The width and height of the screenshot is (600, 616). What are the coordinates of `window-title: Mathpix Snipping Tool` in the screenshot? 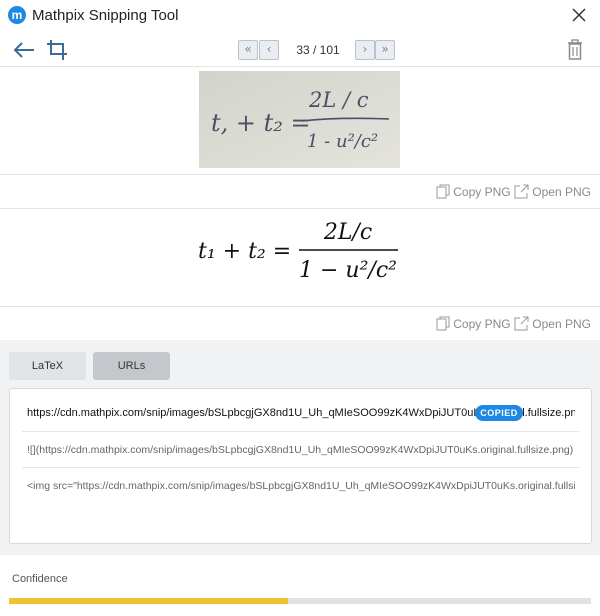 It's located at (105, 15).